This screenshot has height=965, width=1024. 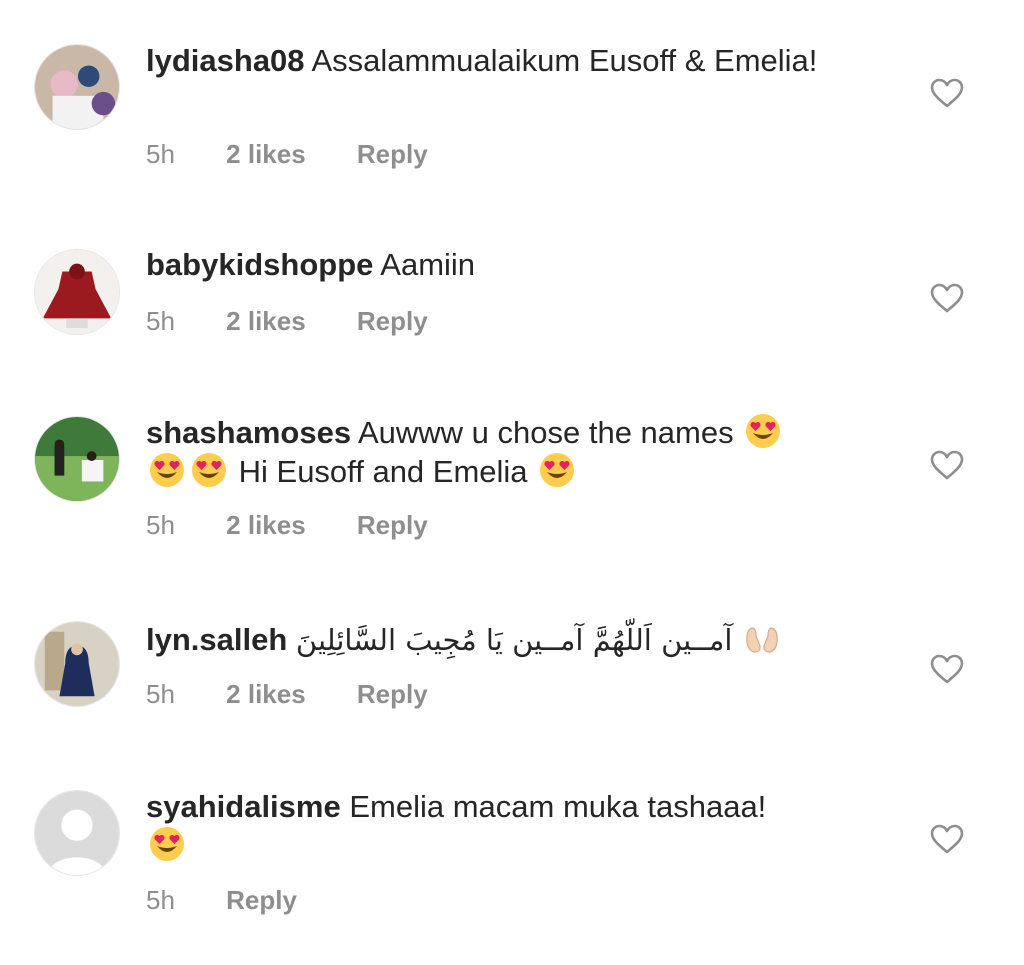 I want to click on username: babykidshoppe, so click(x=259, y=264).